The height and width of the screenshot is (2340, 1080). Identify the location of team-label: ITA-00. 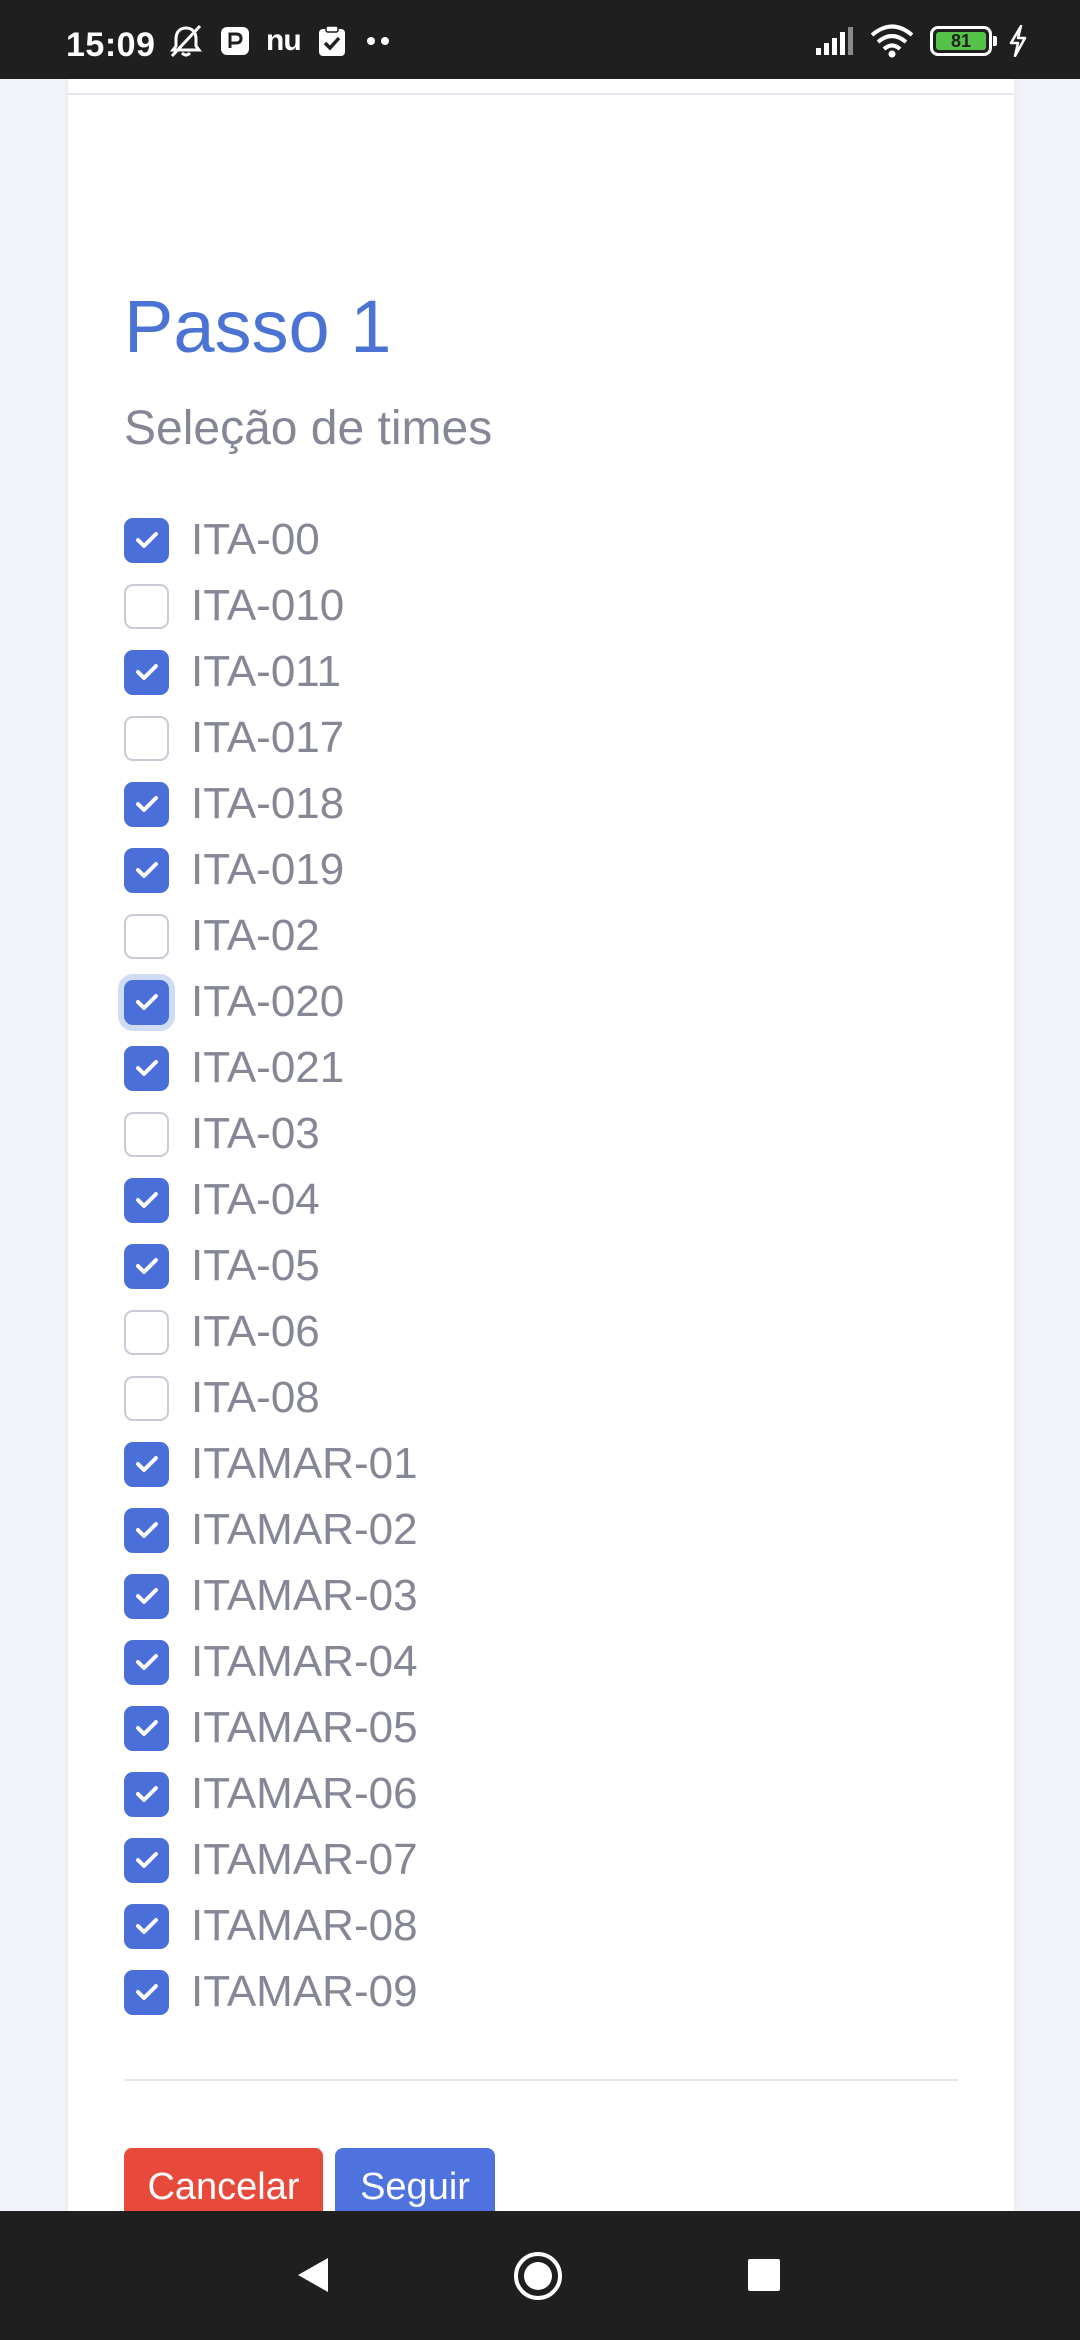
(255, 539).